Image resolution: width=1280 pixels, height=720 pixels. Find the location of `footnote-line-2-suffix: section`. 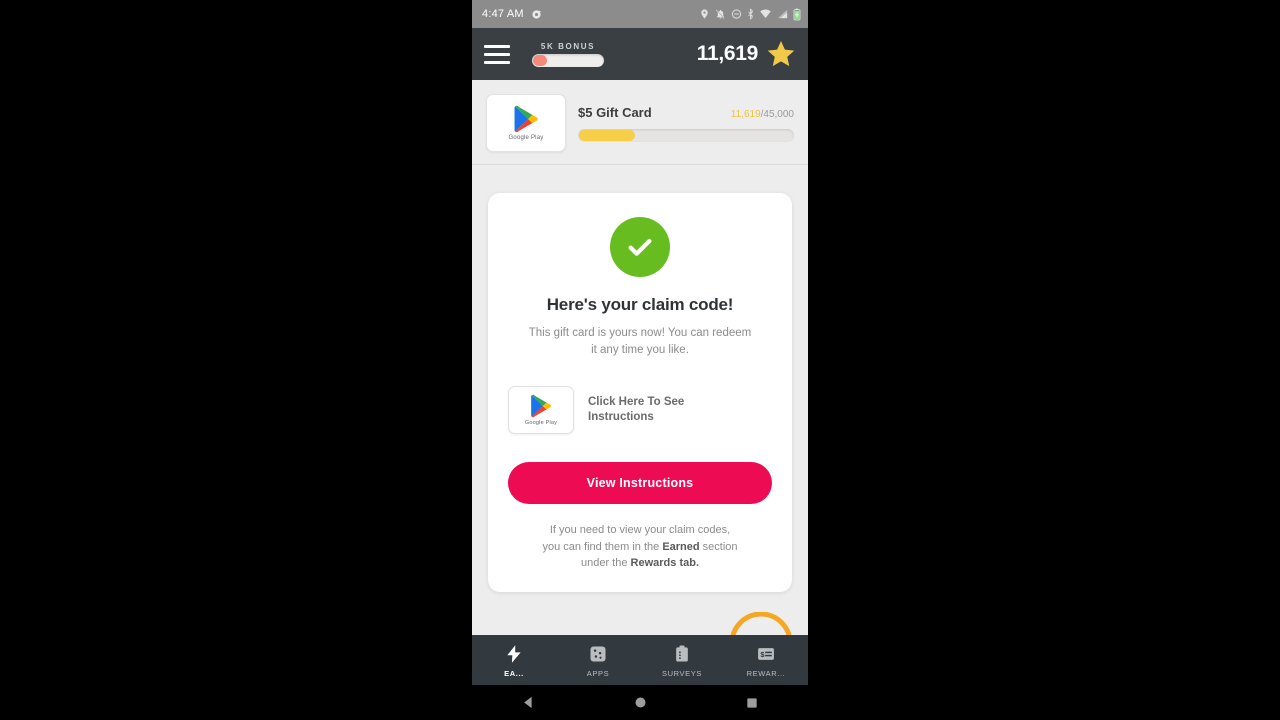

footnote-line-2-suffix: section is located at coordinates (718, 546).